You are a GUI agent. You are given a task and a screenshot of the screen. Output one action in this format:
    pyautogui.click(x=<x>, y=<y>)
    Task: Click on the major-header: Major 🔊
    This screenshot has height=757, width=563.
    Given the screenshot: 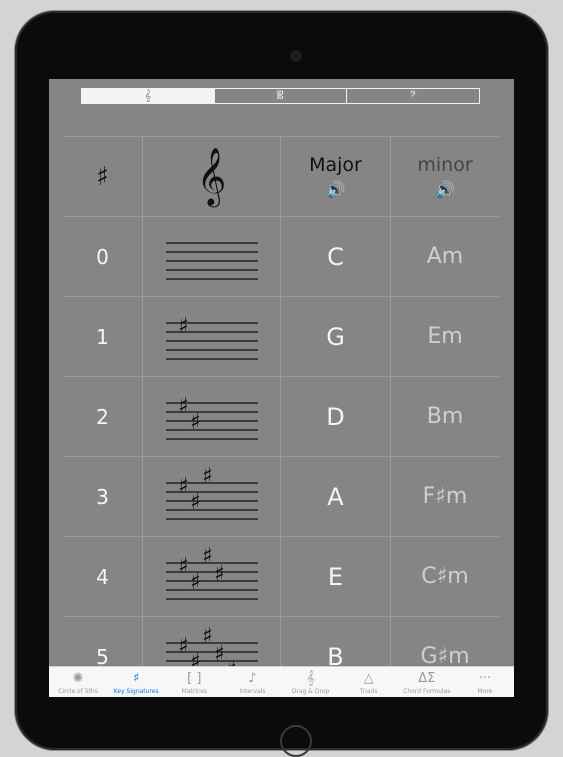 What is the action you would take?
    pyautogui.click(x=336, y=176)
    